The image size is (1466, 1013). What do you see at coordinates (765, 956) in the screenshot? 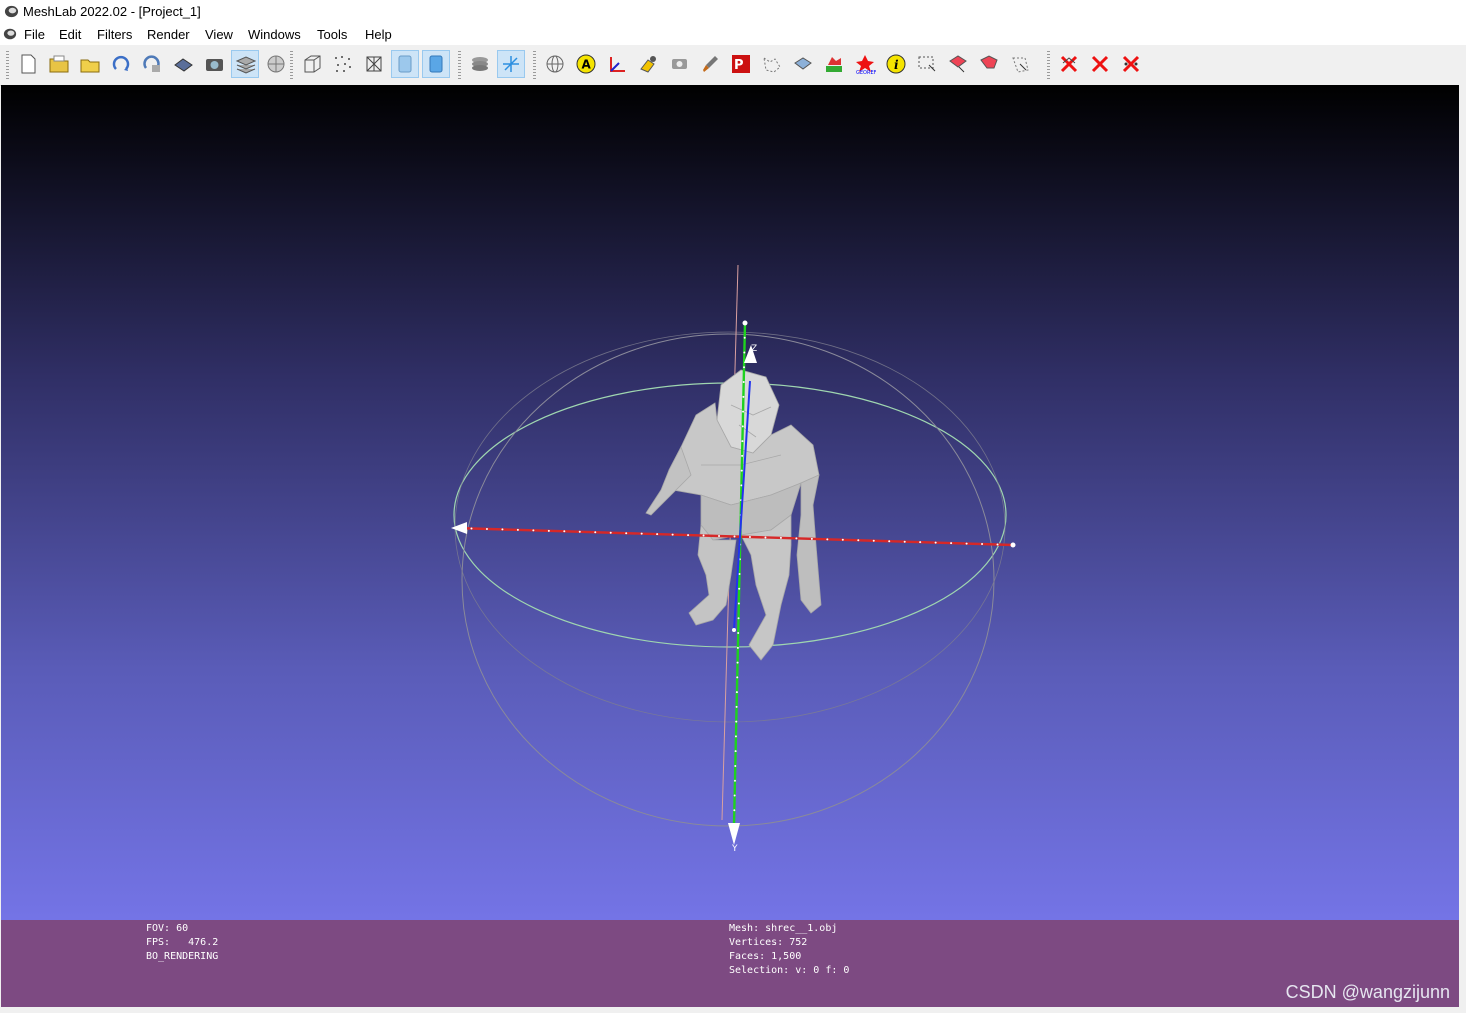
I see `faces-text: Faces: 1,500` at bounding box center [765, 956].